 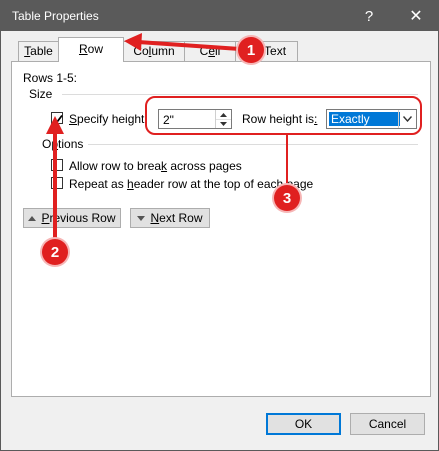 What do you see at coordinates (283, 115) in the screenshot?
I see `callout-3-highlight-box` at bounding box center [283, 115].